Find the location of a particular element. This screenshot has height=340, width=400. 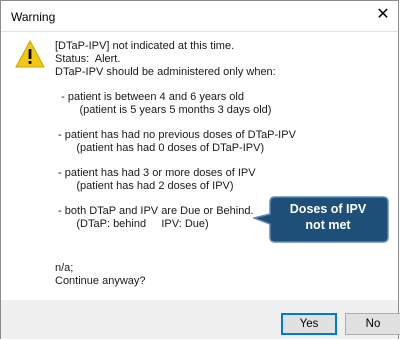

yes-button: Yes is located at coordinates (309, 324).